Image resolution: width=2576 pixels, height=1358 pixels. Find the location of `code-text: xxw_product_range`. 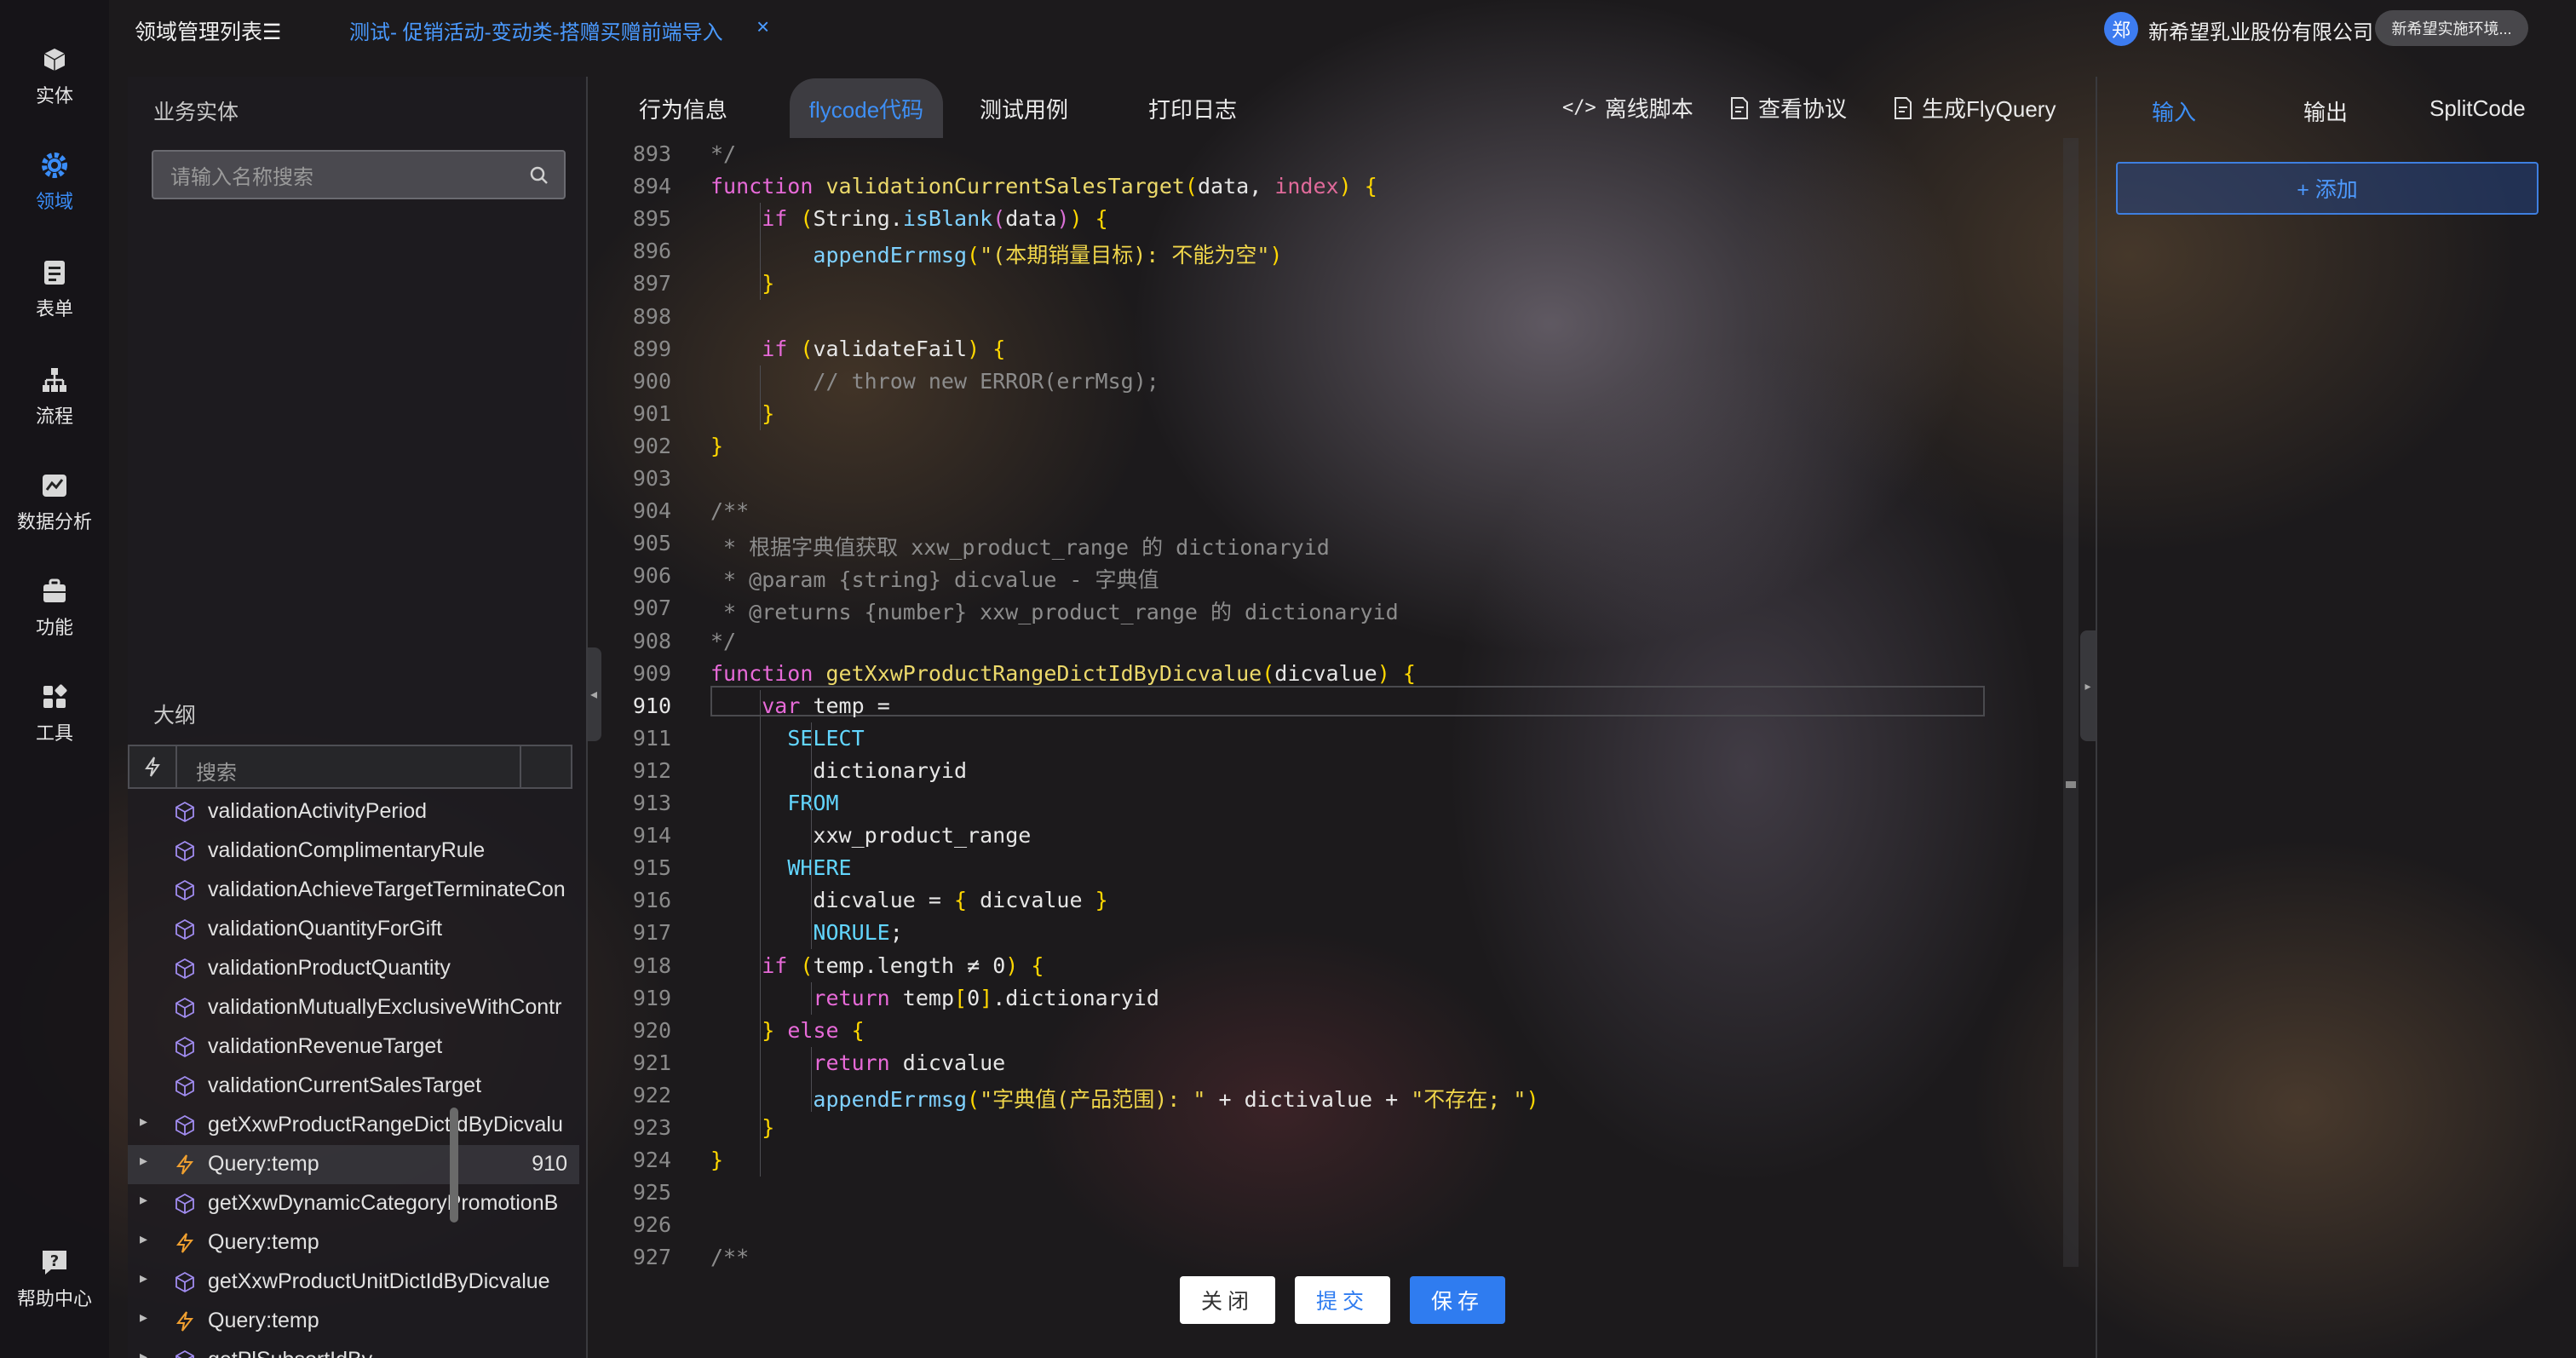

code-text: xxw_product_range is located at coordinates (871, 836).